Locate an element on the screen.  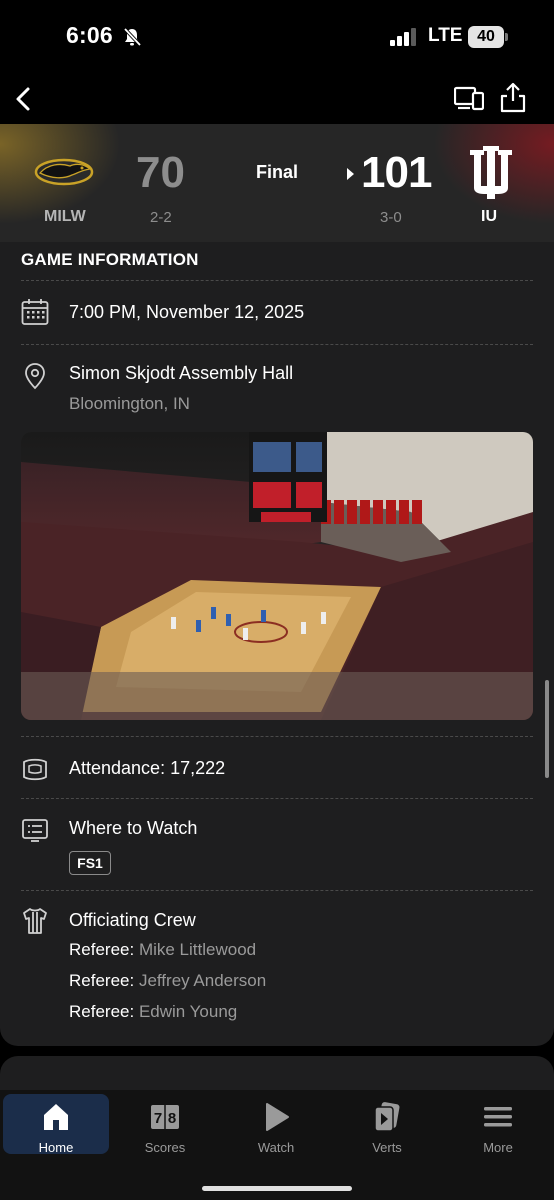
tab-verts: Verts is located at coordinates (387, 1124).